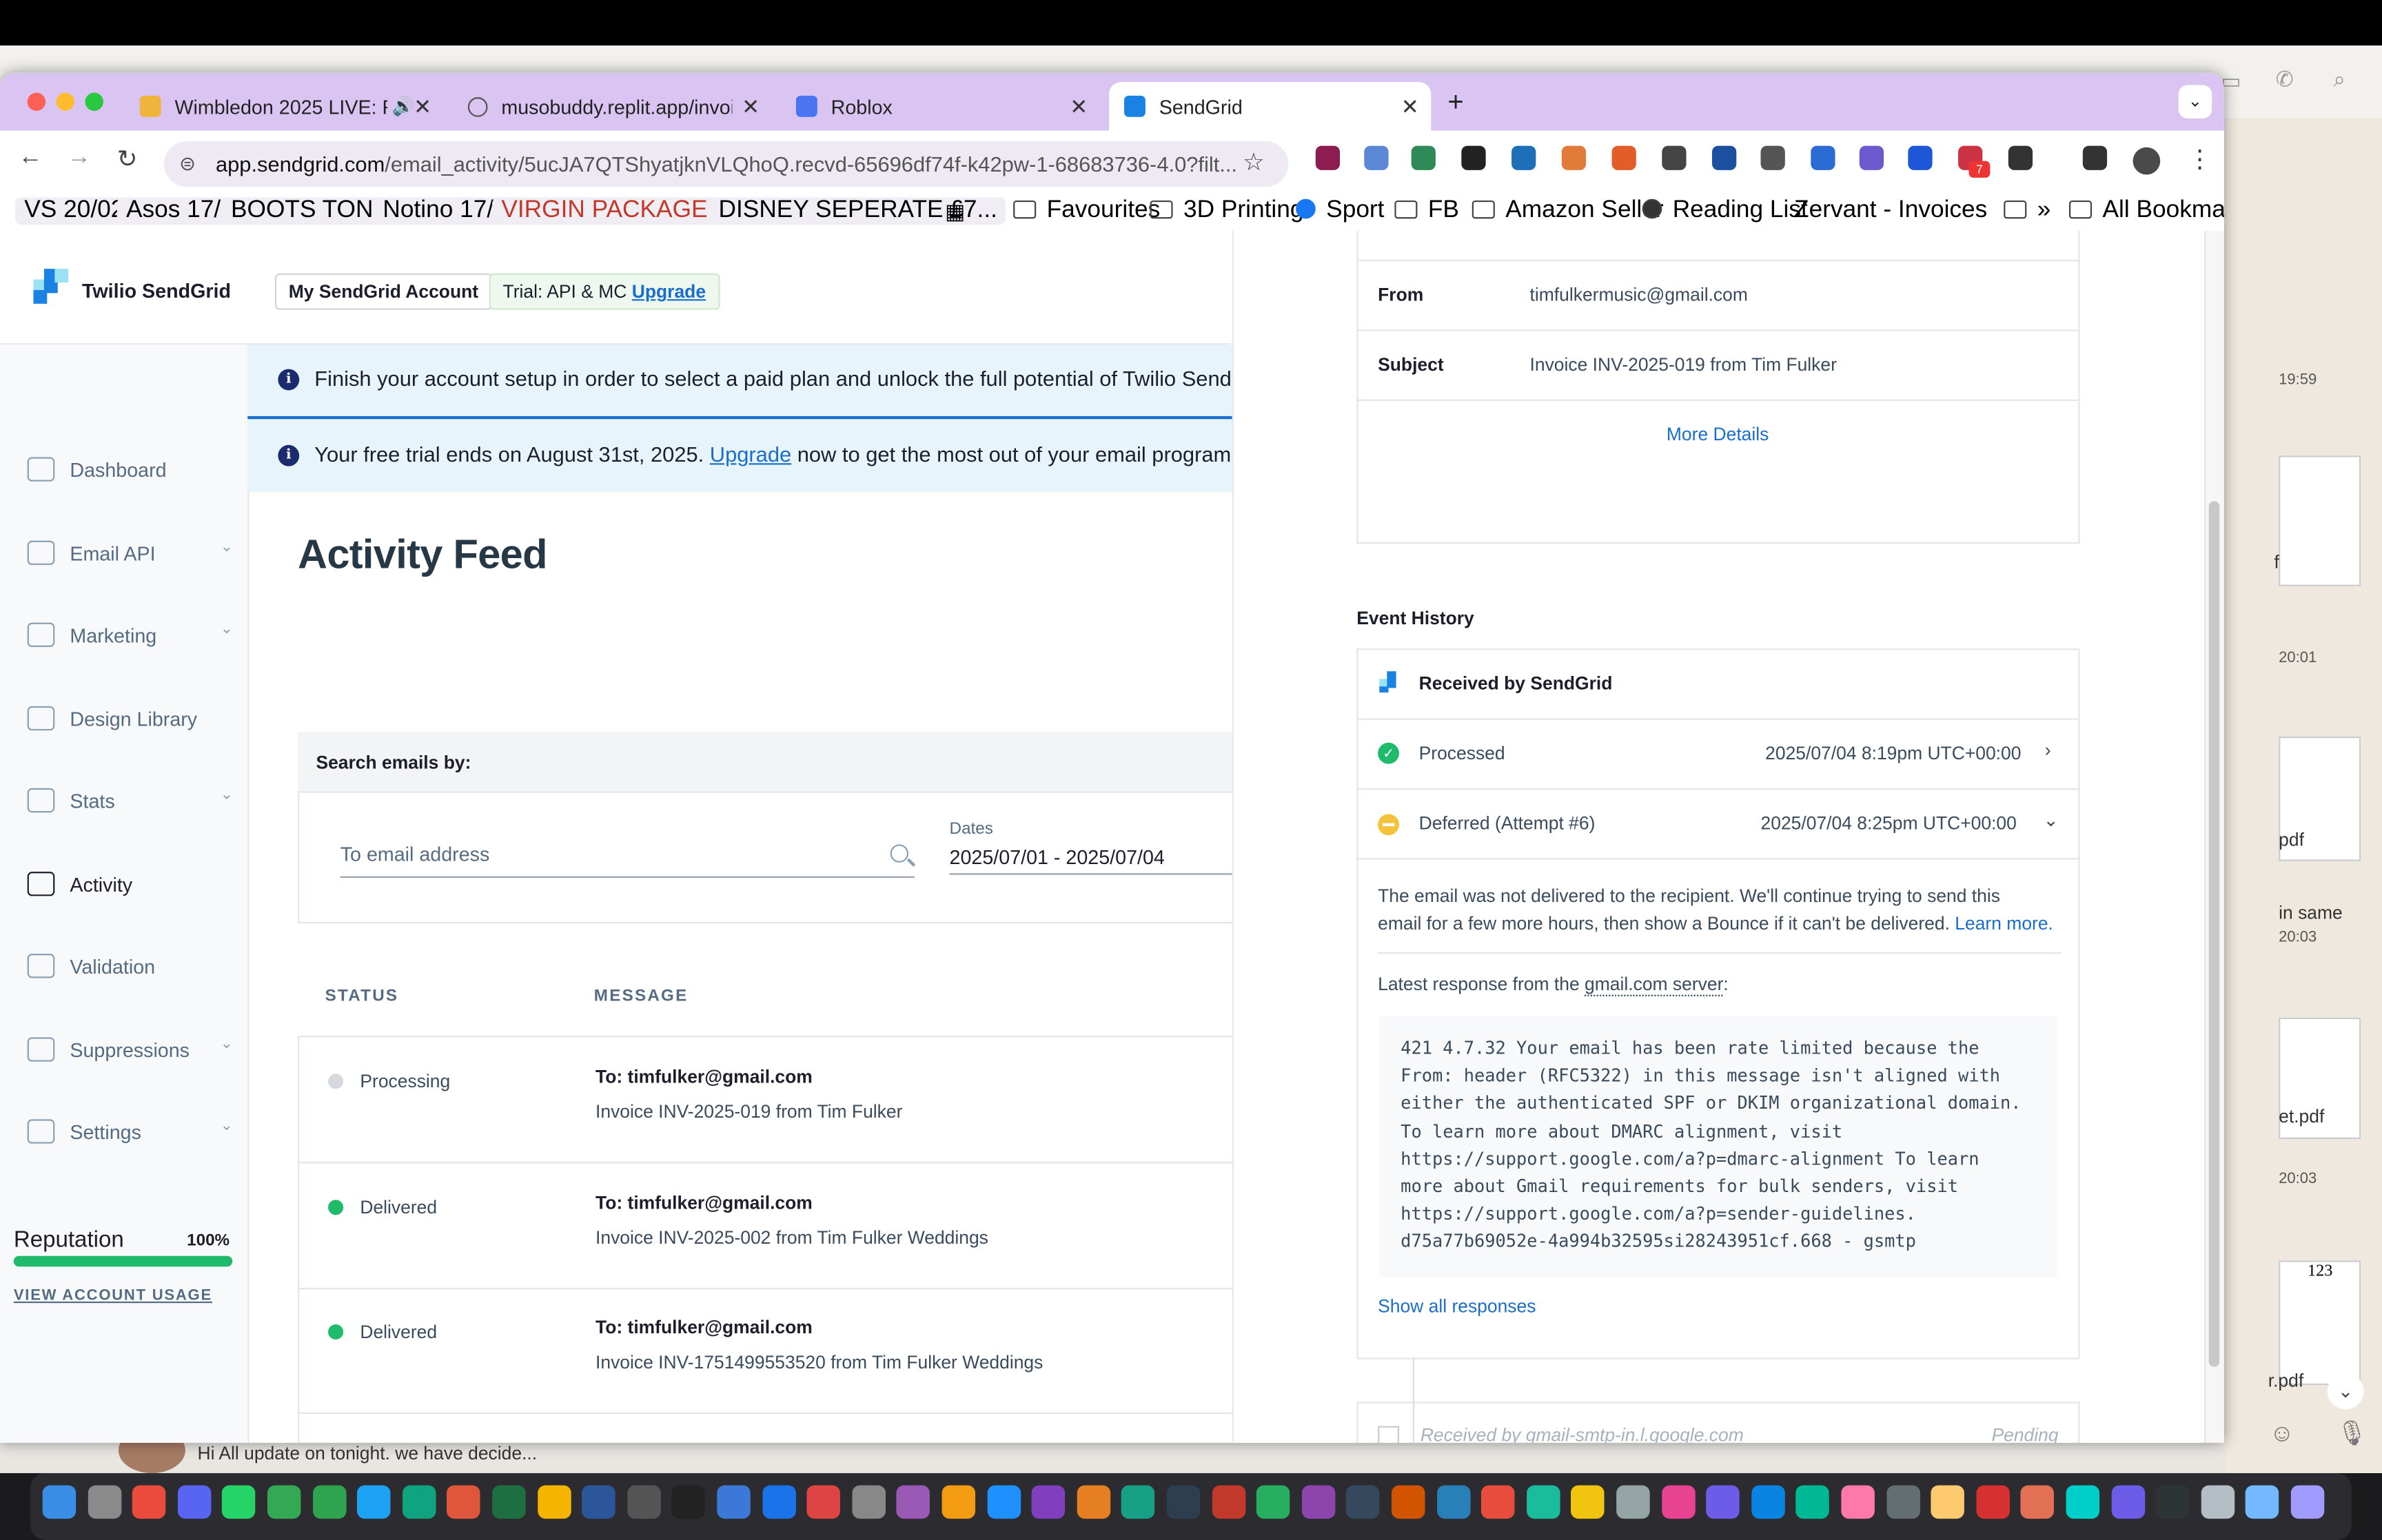 This screenshot has width=2382, height=1540. What do you see at coordinates (1328, 157) in the screenshot?
I see `extension-t-icon` at bounding box center [1328, 157].